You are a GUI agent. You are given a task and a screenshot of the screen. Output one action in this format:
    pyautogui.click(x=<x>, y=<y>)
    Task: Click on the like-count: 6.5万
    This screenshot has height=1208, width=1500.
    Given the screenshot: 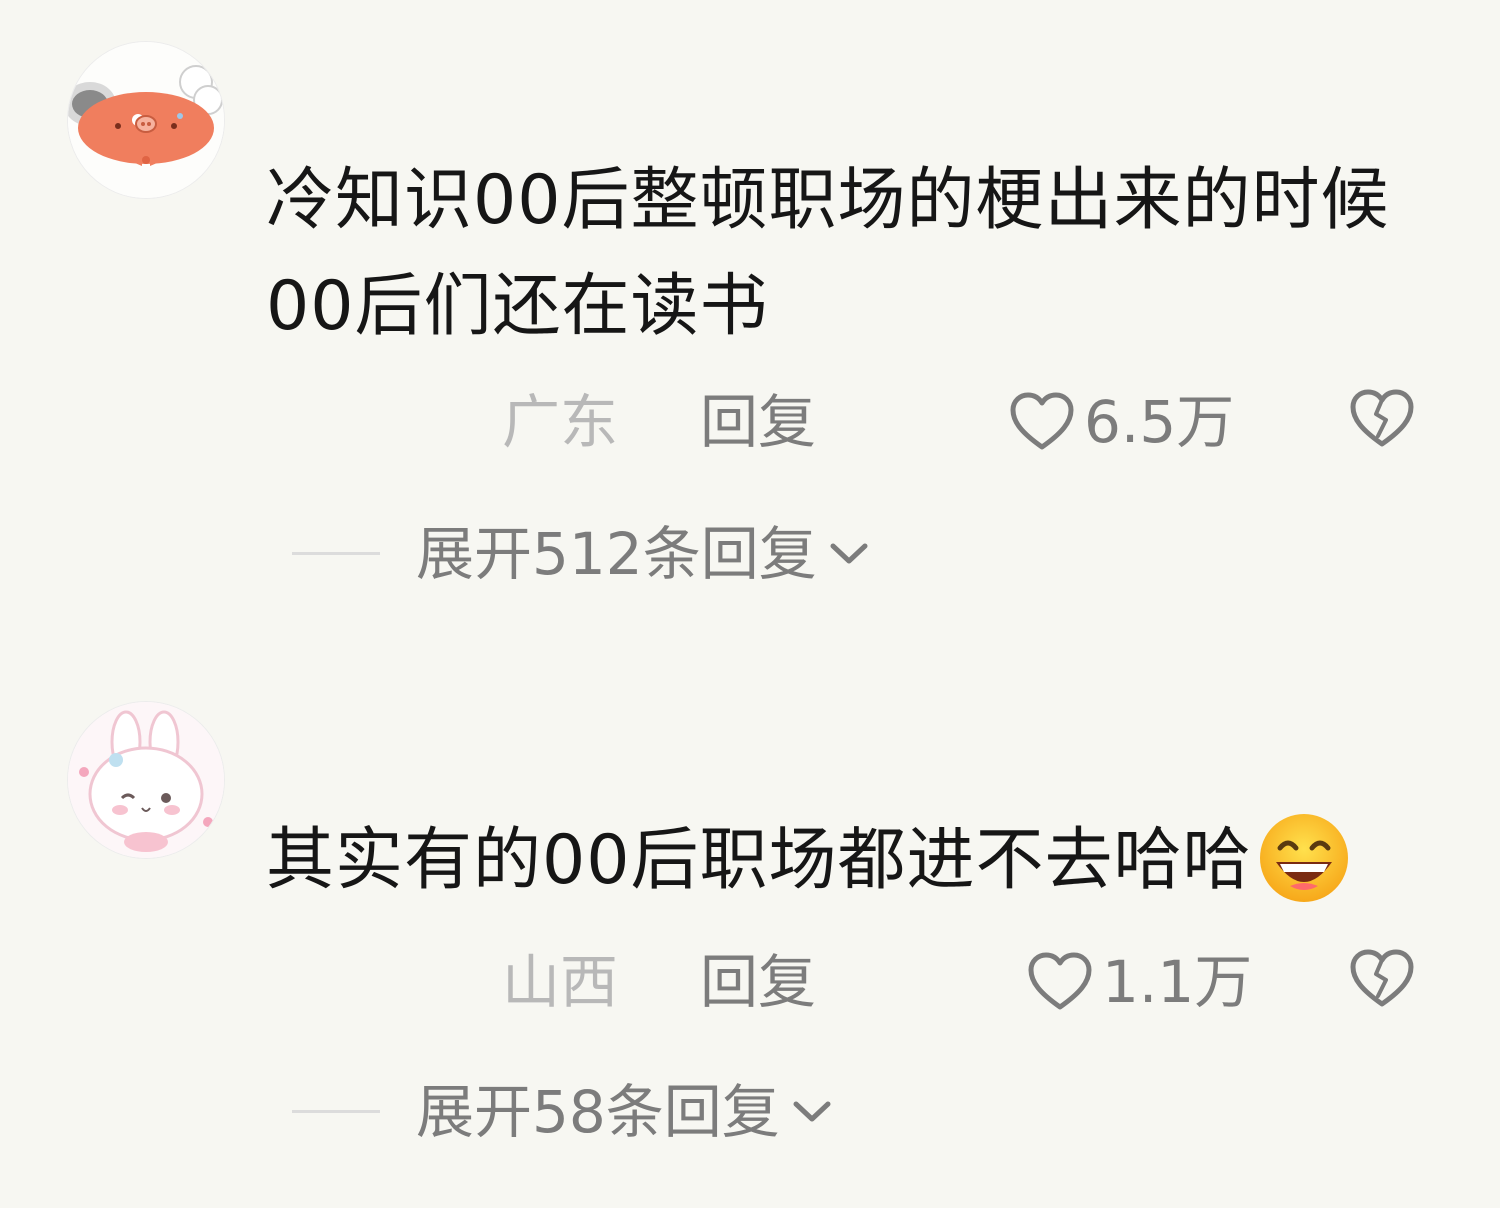 What is the action you would take?
    pyautogui.click(x=1159, y=422)
    